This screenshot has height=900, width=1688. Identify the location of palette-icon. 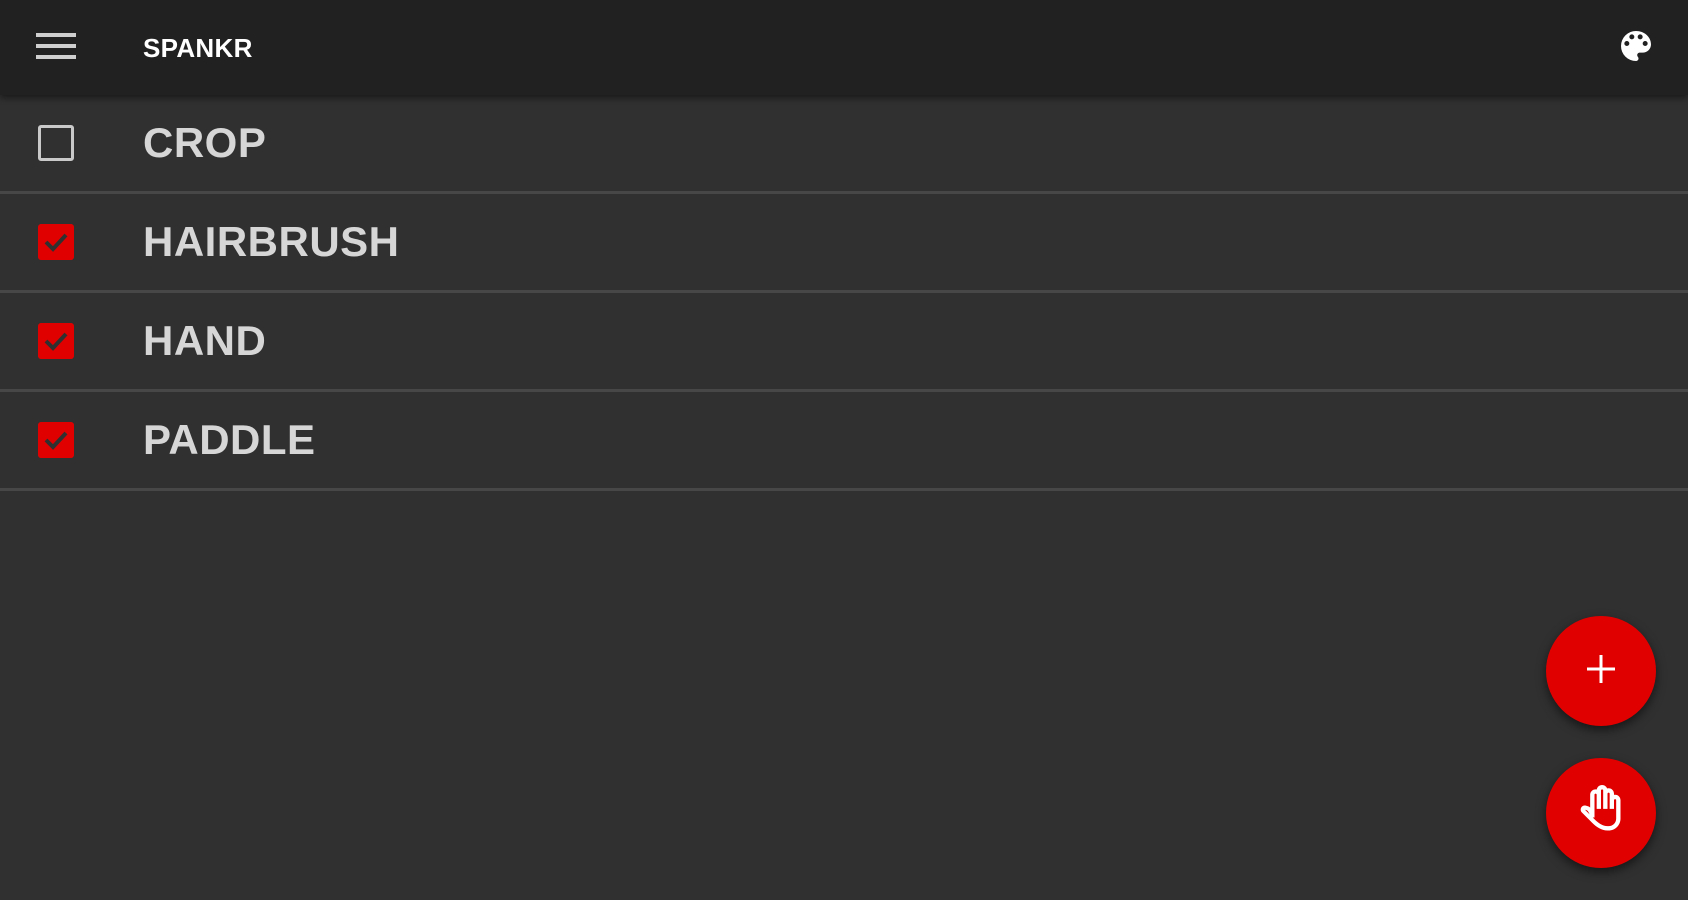
(1636, 48).